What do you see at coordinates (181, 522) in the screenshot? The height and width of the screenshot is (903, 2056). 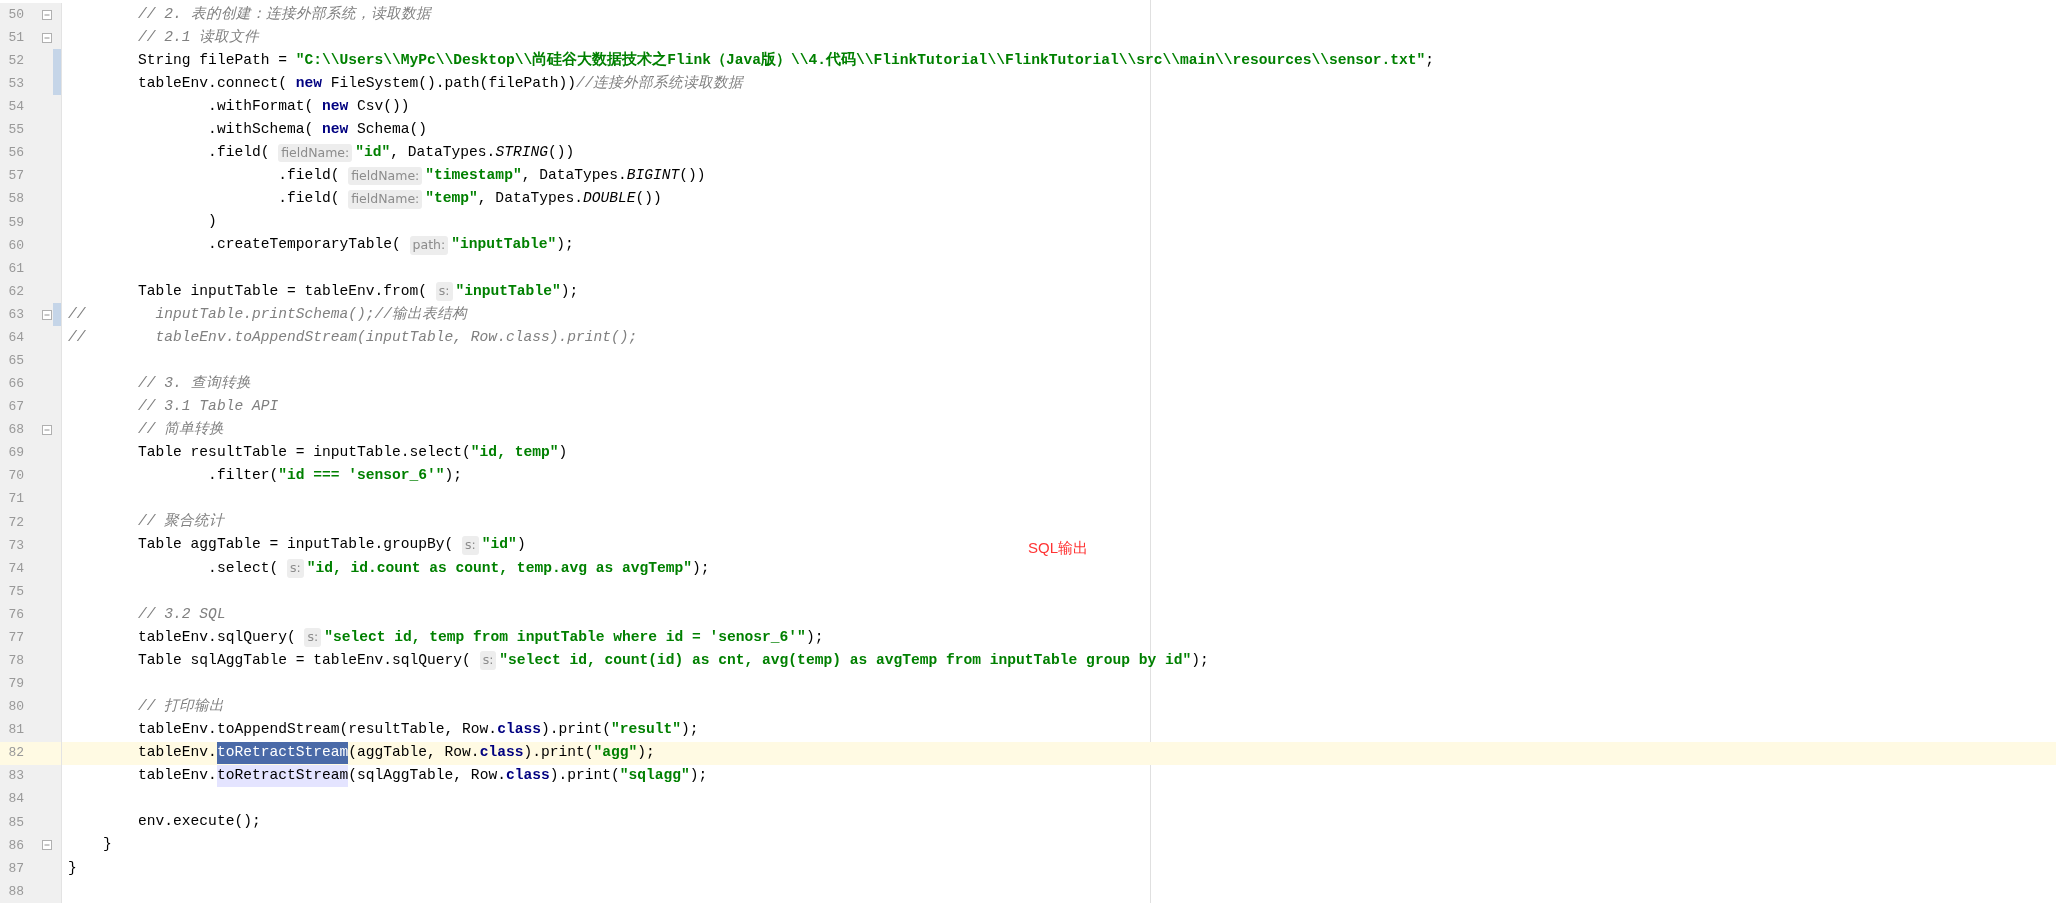 I see `comment: // 聚合统计` at bounding box center [181, 522].